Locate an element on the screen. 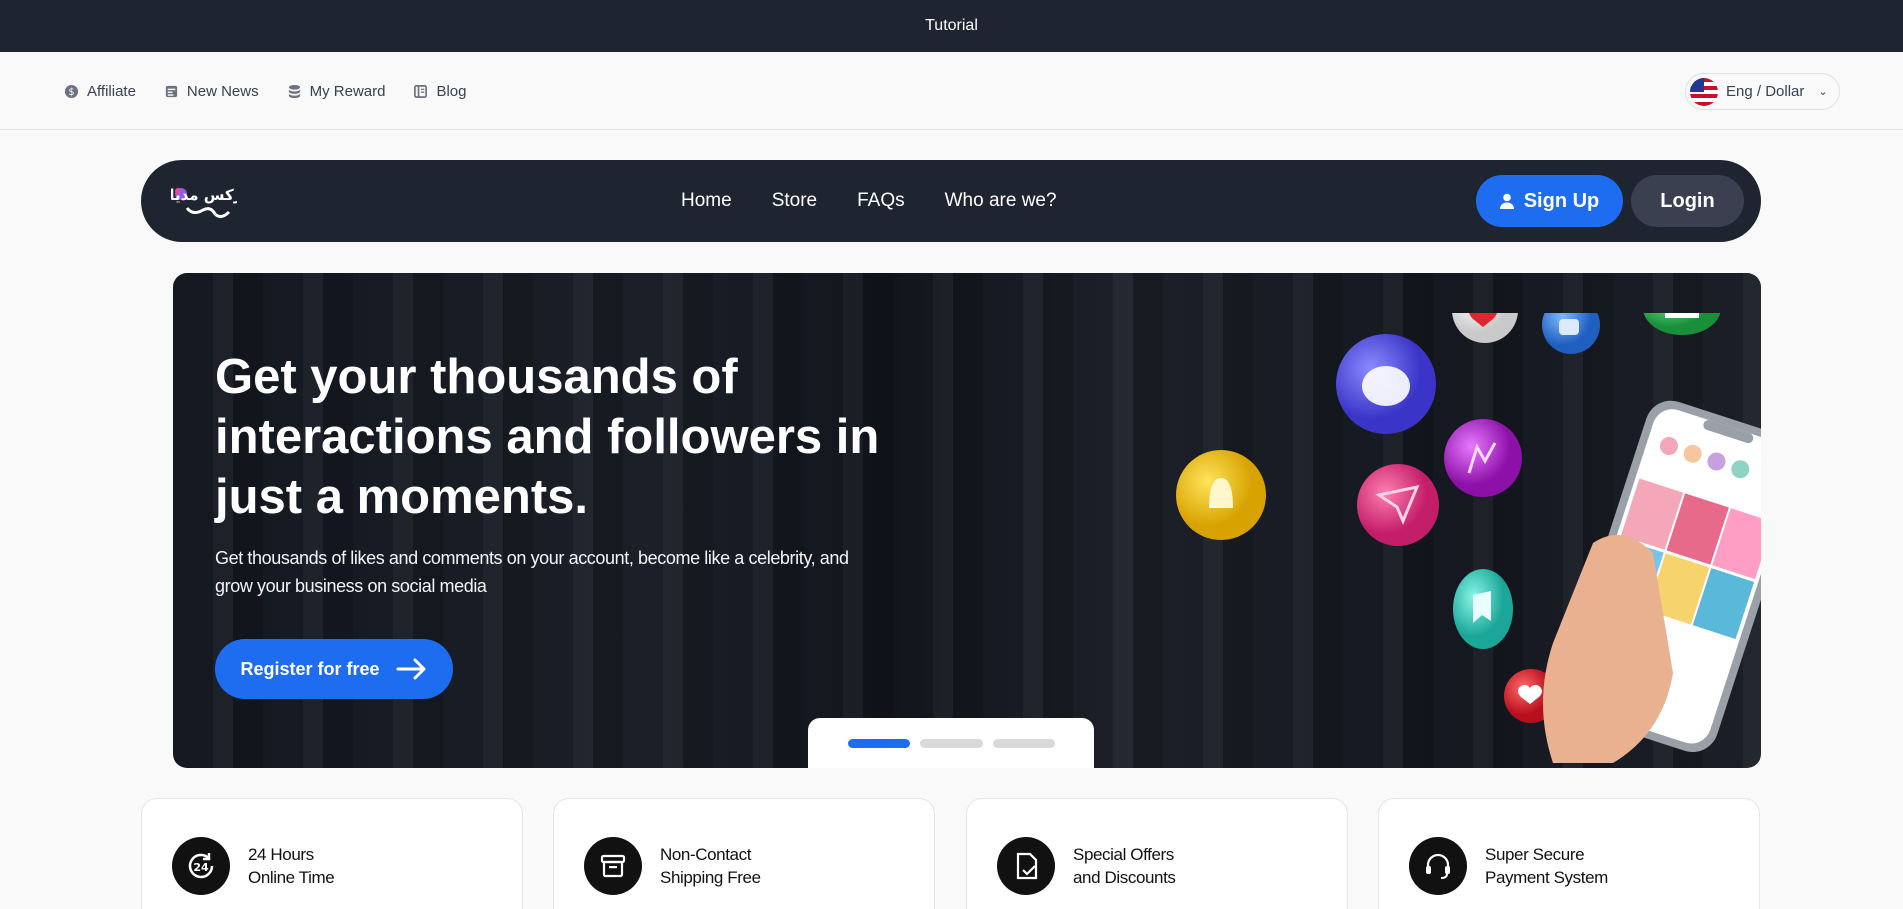 The width and height of the screenshot is (1903, 909). feature-line-1: Super Secure is located at coordinates (1535, 854).